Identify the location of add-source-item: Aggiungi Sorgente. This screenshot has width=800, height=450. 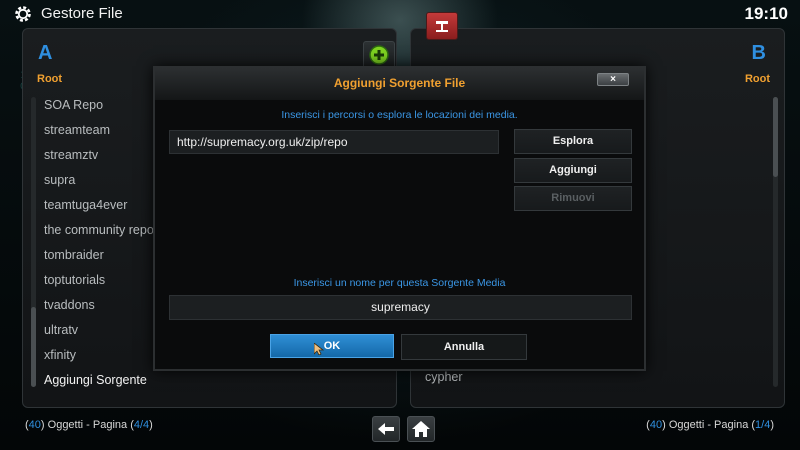
(199, 380).